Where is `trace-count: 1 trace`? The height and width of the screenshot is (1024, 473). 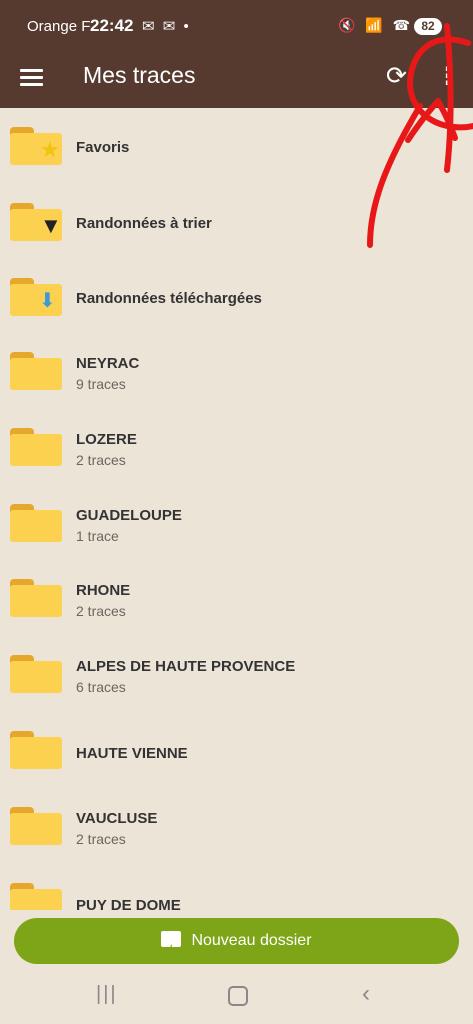 trace-count: 1 trace is located at coordinates (97, 536).